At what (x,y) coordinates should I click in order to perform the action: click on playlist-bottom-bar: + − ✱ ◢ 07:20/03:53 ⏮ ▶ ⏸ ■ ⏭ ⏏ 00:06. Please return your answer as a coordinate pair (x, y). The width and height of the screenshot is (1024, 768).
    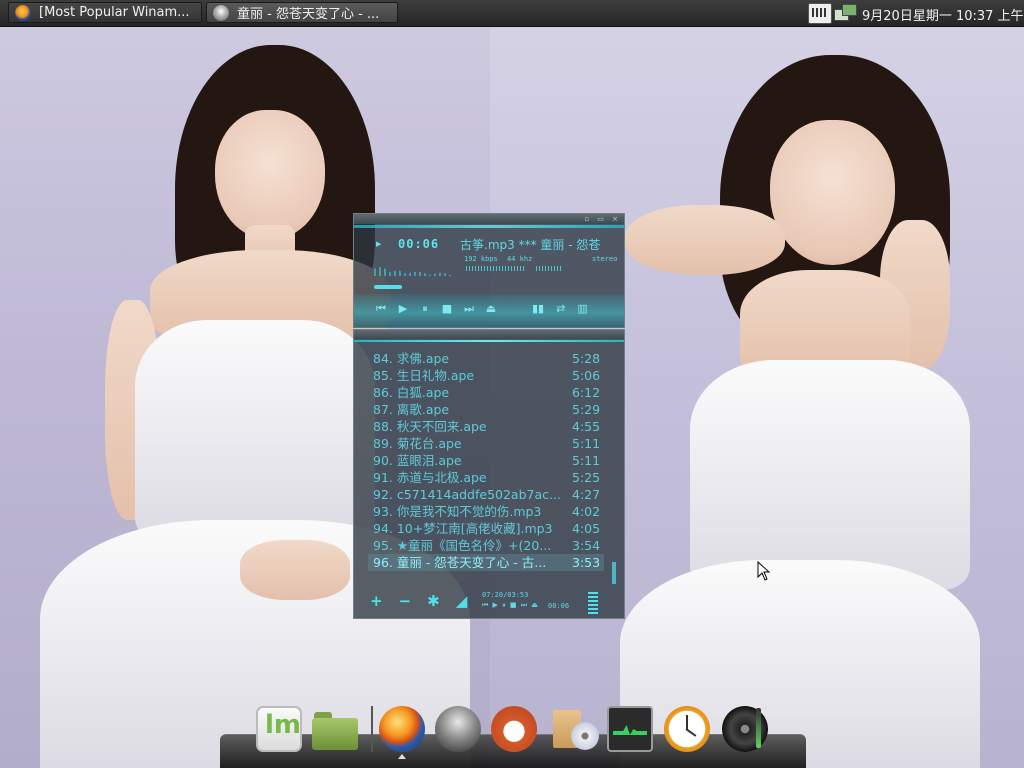
    Looking at the image, I should click on (489, 603).